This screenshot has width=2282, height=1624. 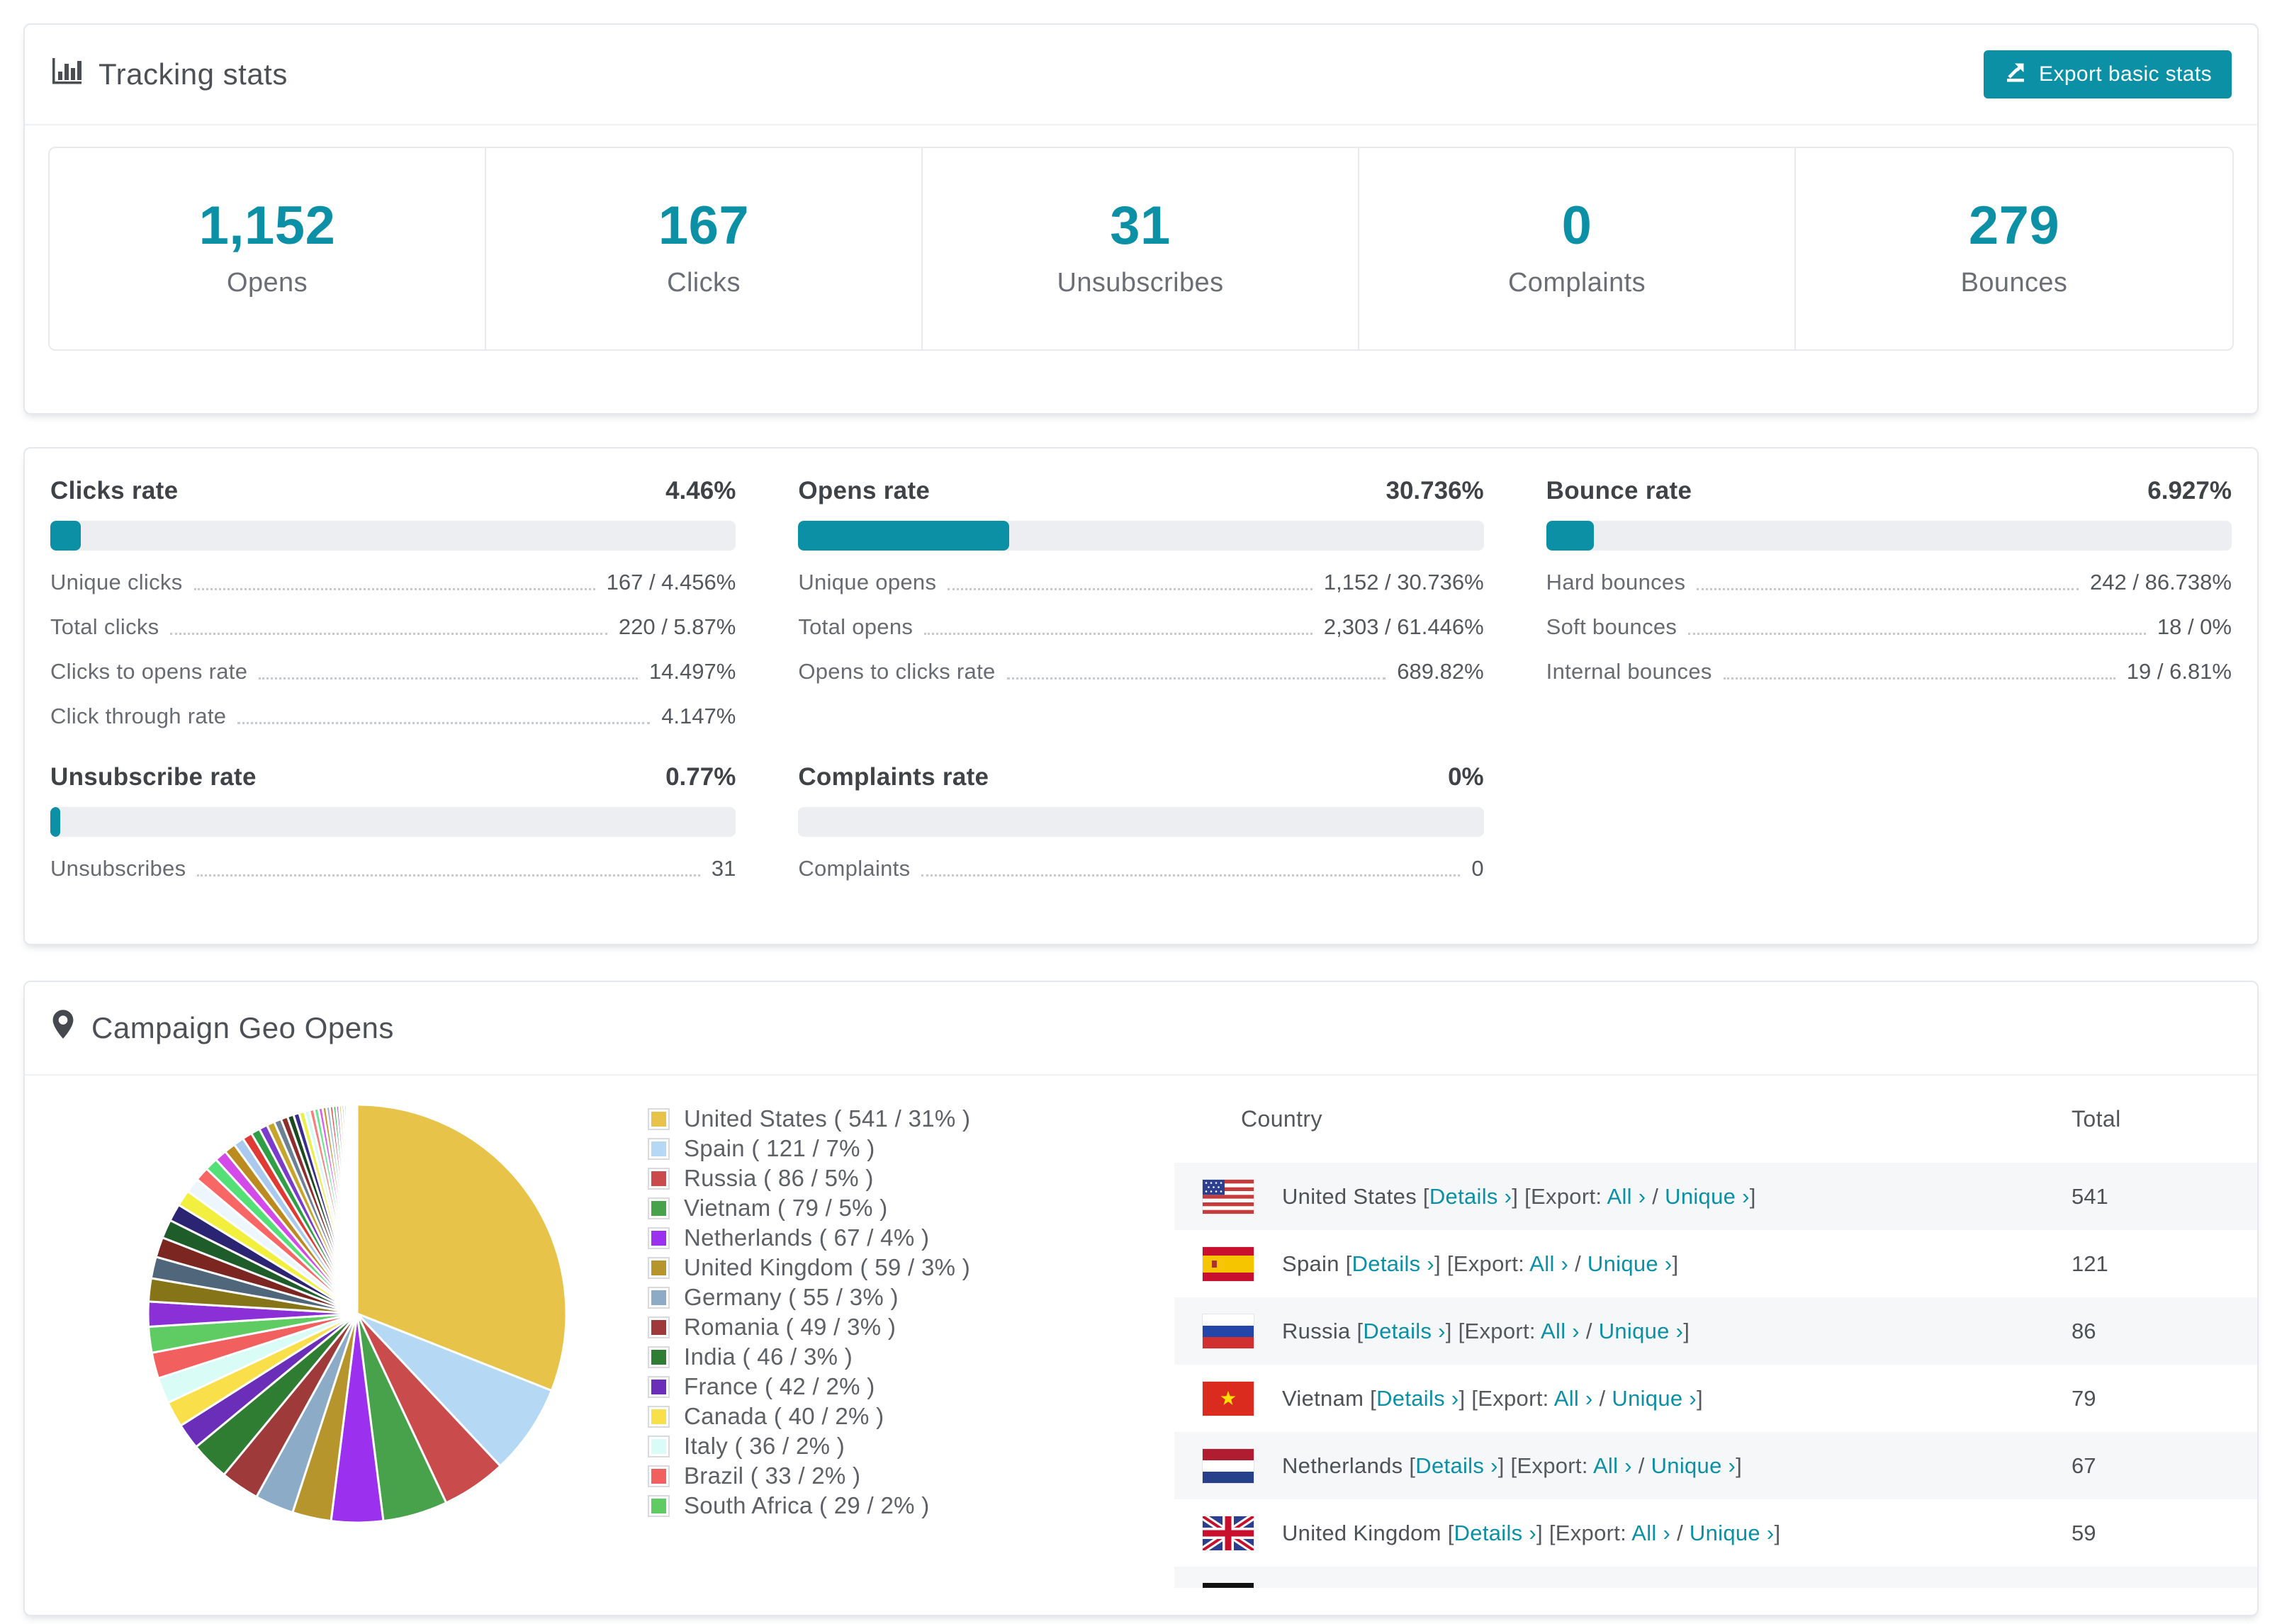 I want to click on opens-rate-title: Opens rate, so click(x=865, y=490).